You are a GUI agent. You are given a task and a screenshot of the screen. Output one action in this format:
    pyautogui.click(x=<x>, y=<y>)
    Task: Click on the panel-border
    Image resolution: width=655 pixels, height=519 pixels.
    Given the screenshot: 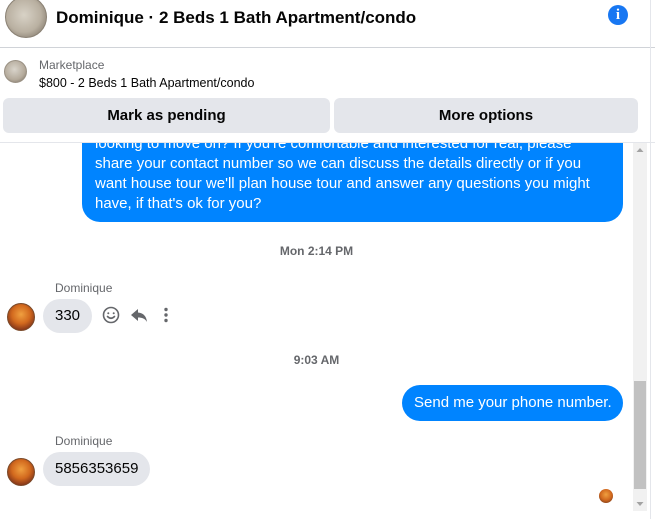 What is the action you would take?
    pyautogui.click(x=650, y=259)
    